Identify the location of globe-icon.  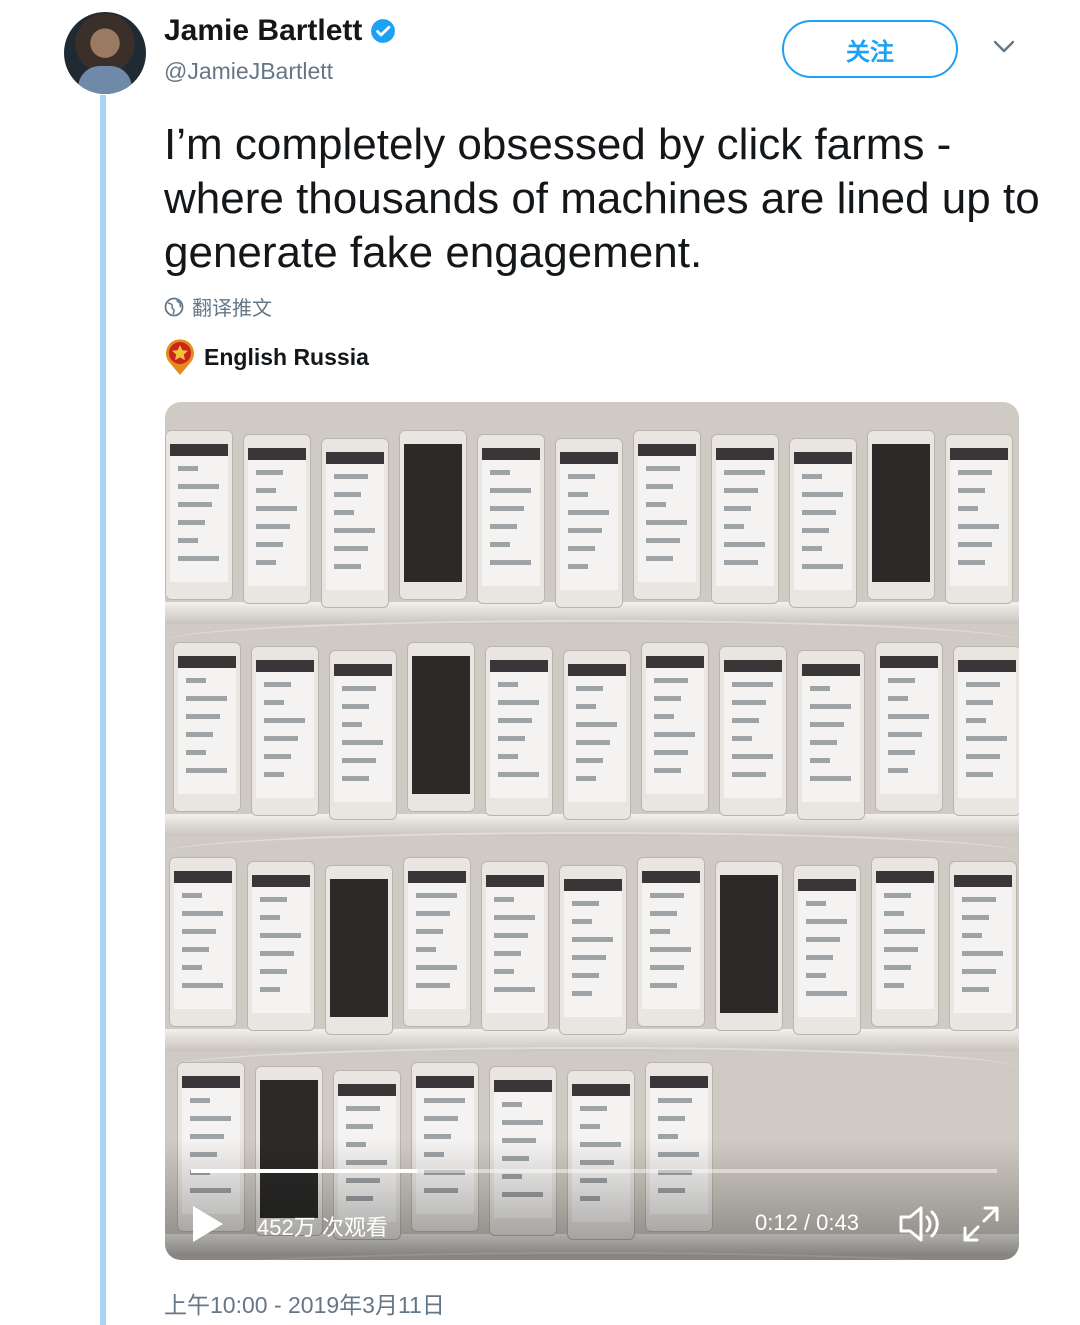
(174, 306).